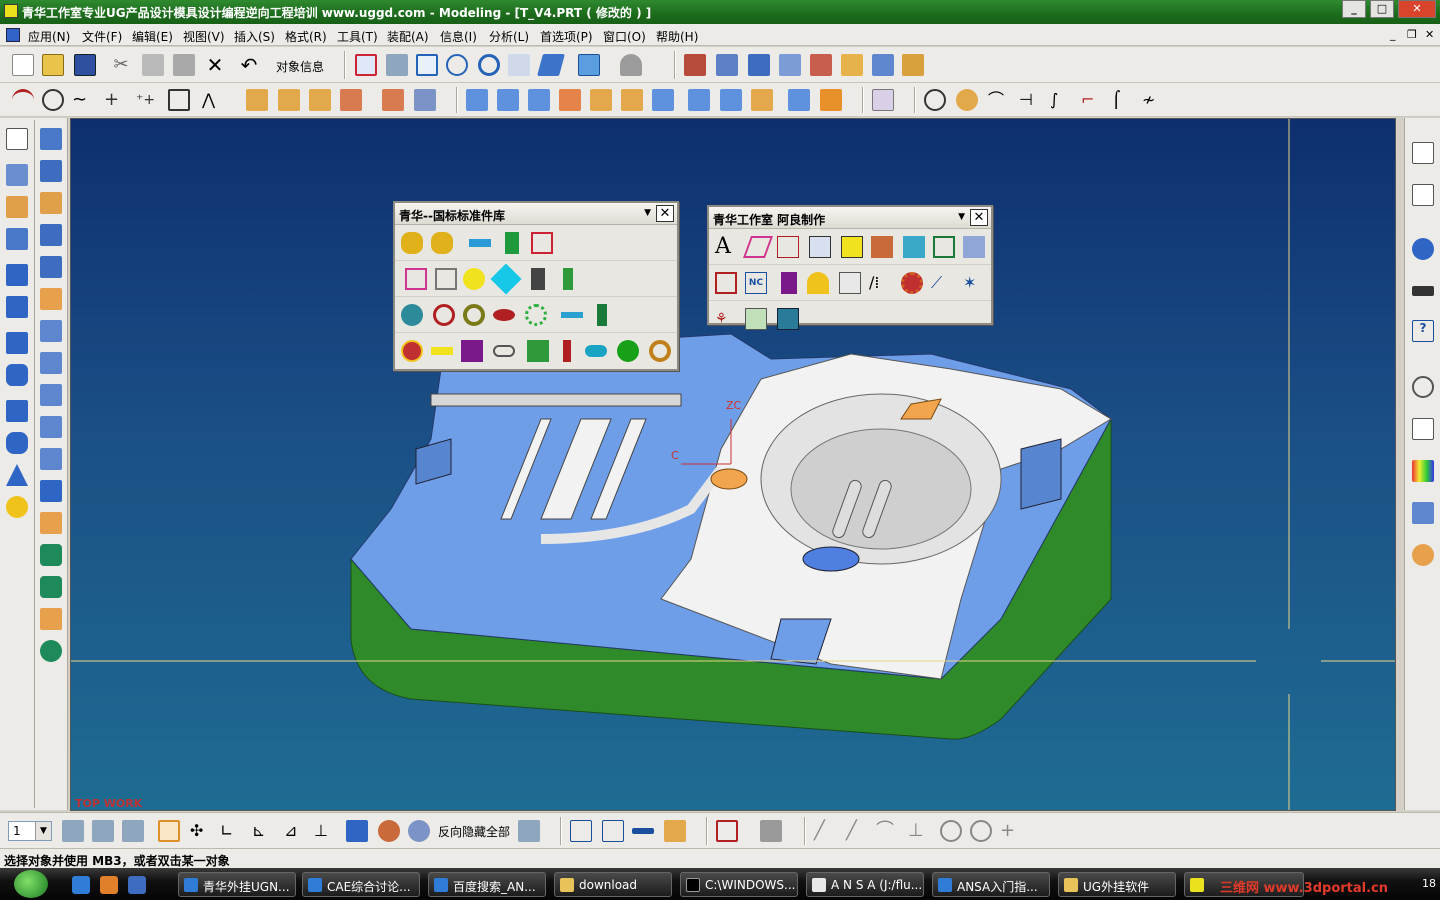  I want to click on palette-titlebar: 青华工作室 阿良制作 ▼ ✕, so click(850, 218).